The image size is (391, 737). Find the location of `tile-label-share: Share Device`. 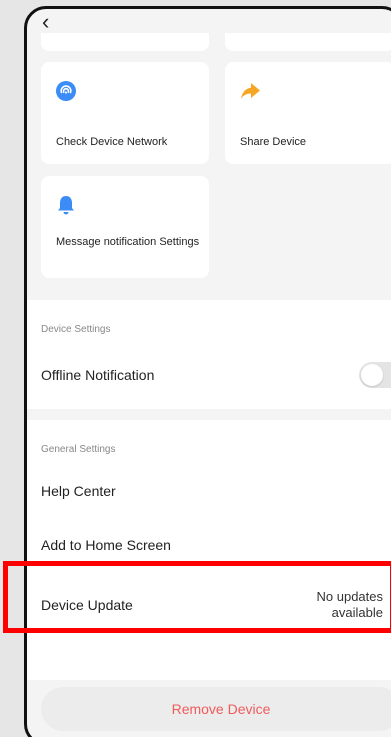

tile-label-share: Share Device is located at coordinates (273, 142).